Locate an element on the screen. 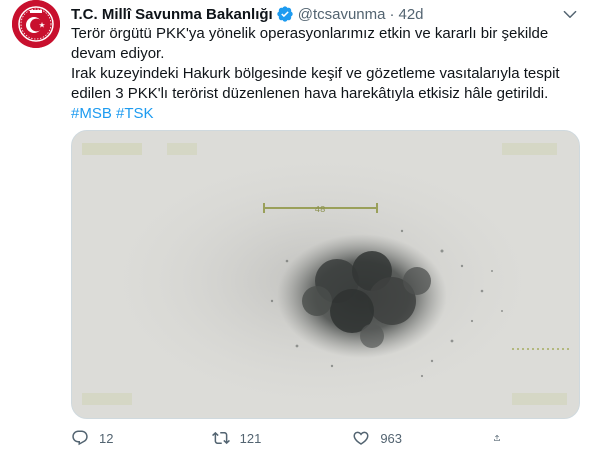  retweet-icon is located at coordinates (220, 438).